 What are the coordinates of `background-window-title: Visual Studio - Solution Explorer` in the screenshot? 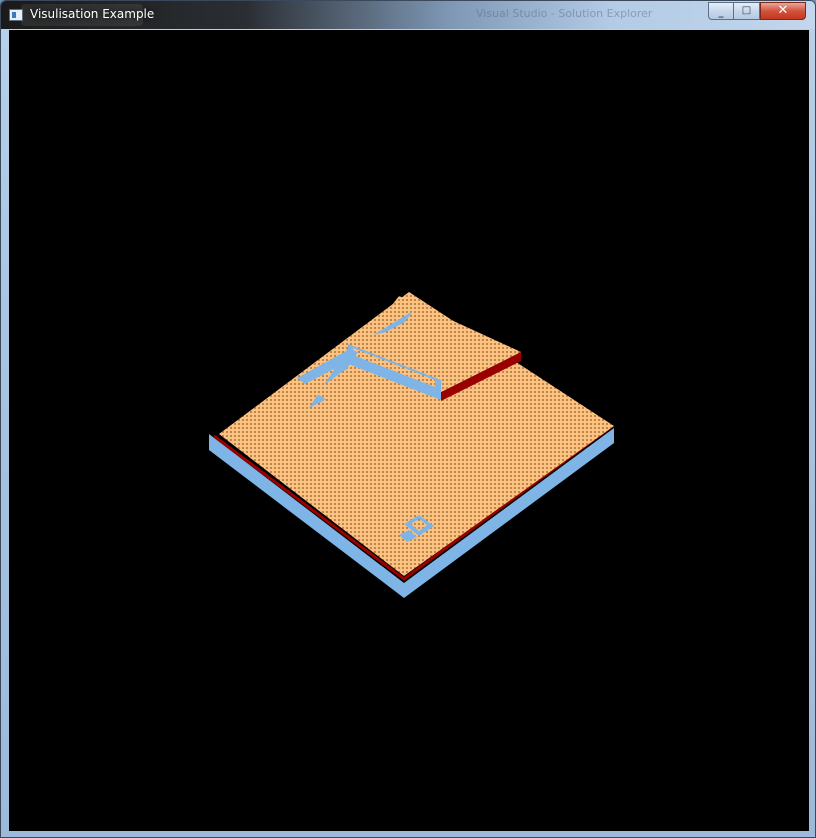 It's located at (564, 13).